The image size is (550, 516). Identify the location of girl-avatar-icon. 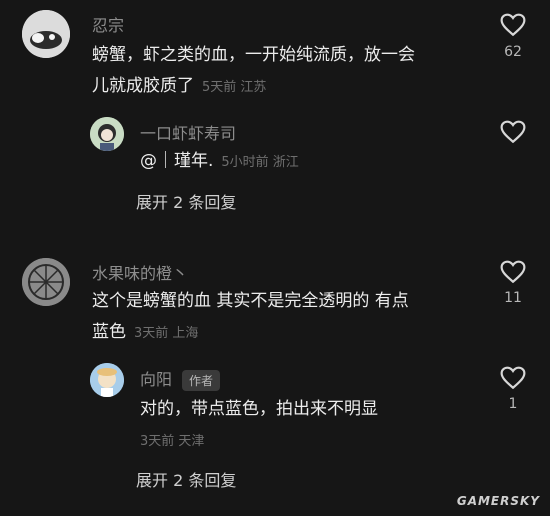
(107, 134).